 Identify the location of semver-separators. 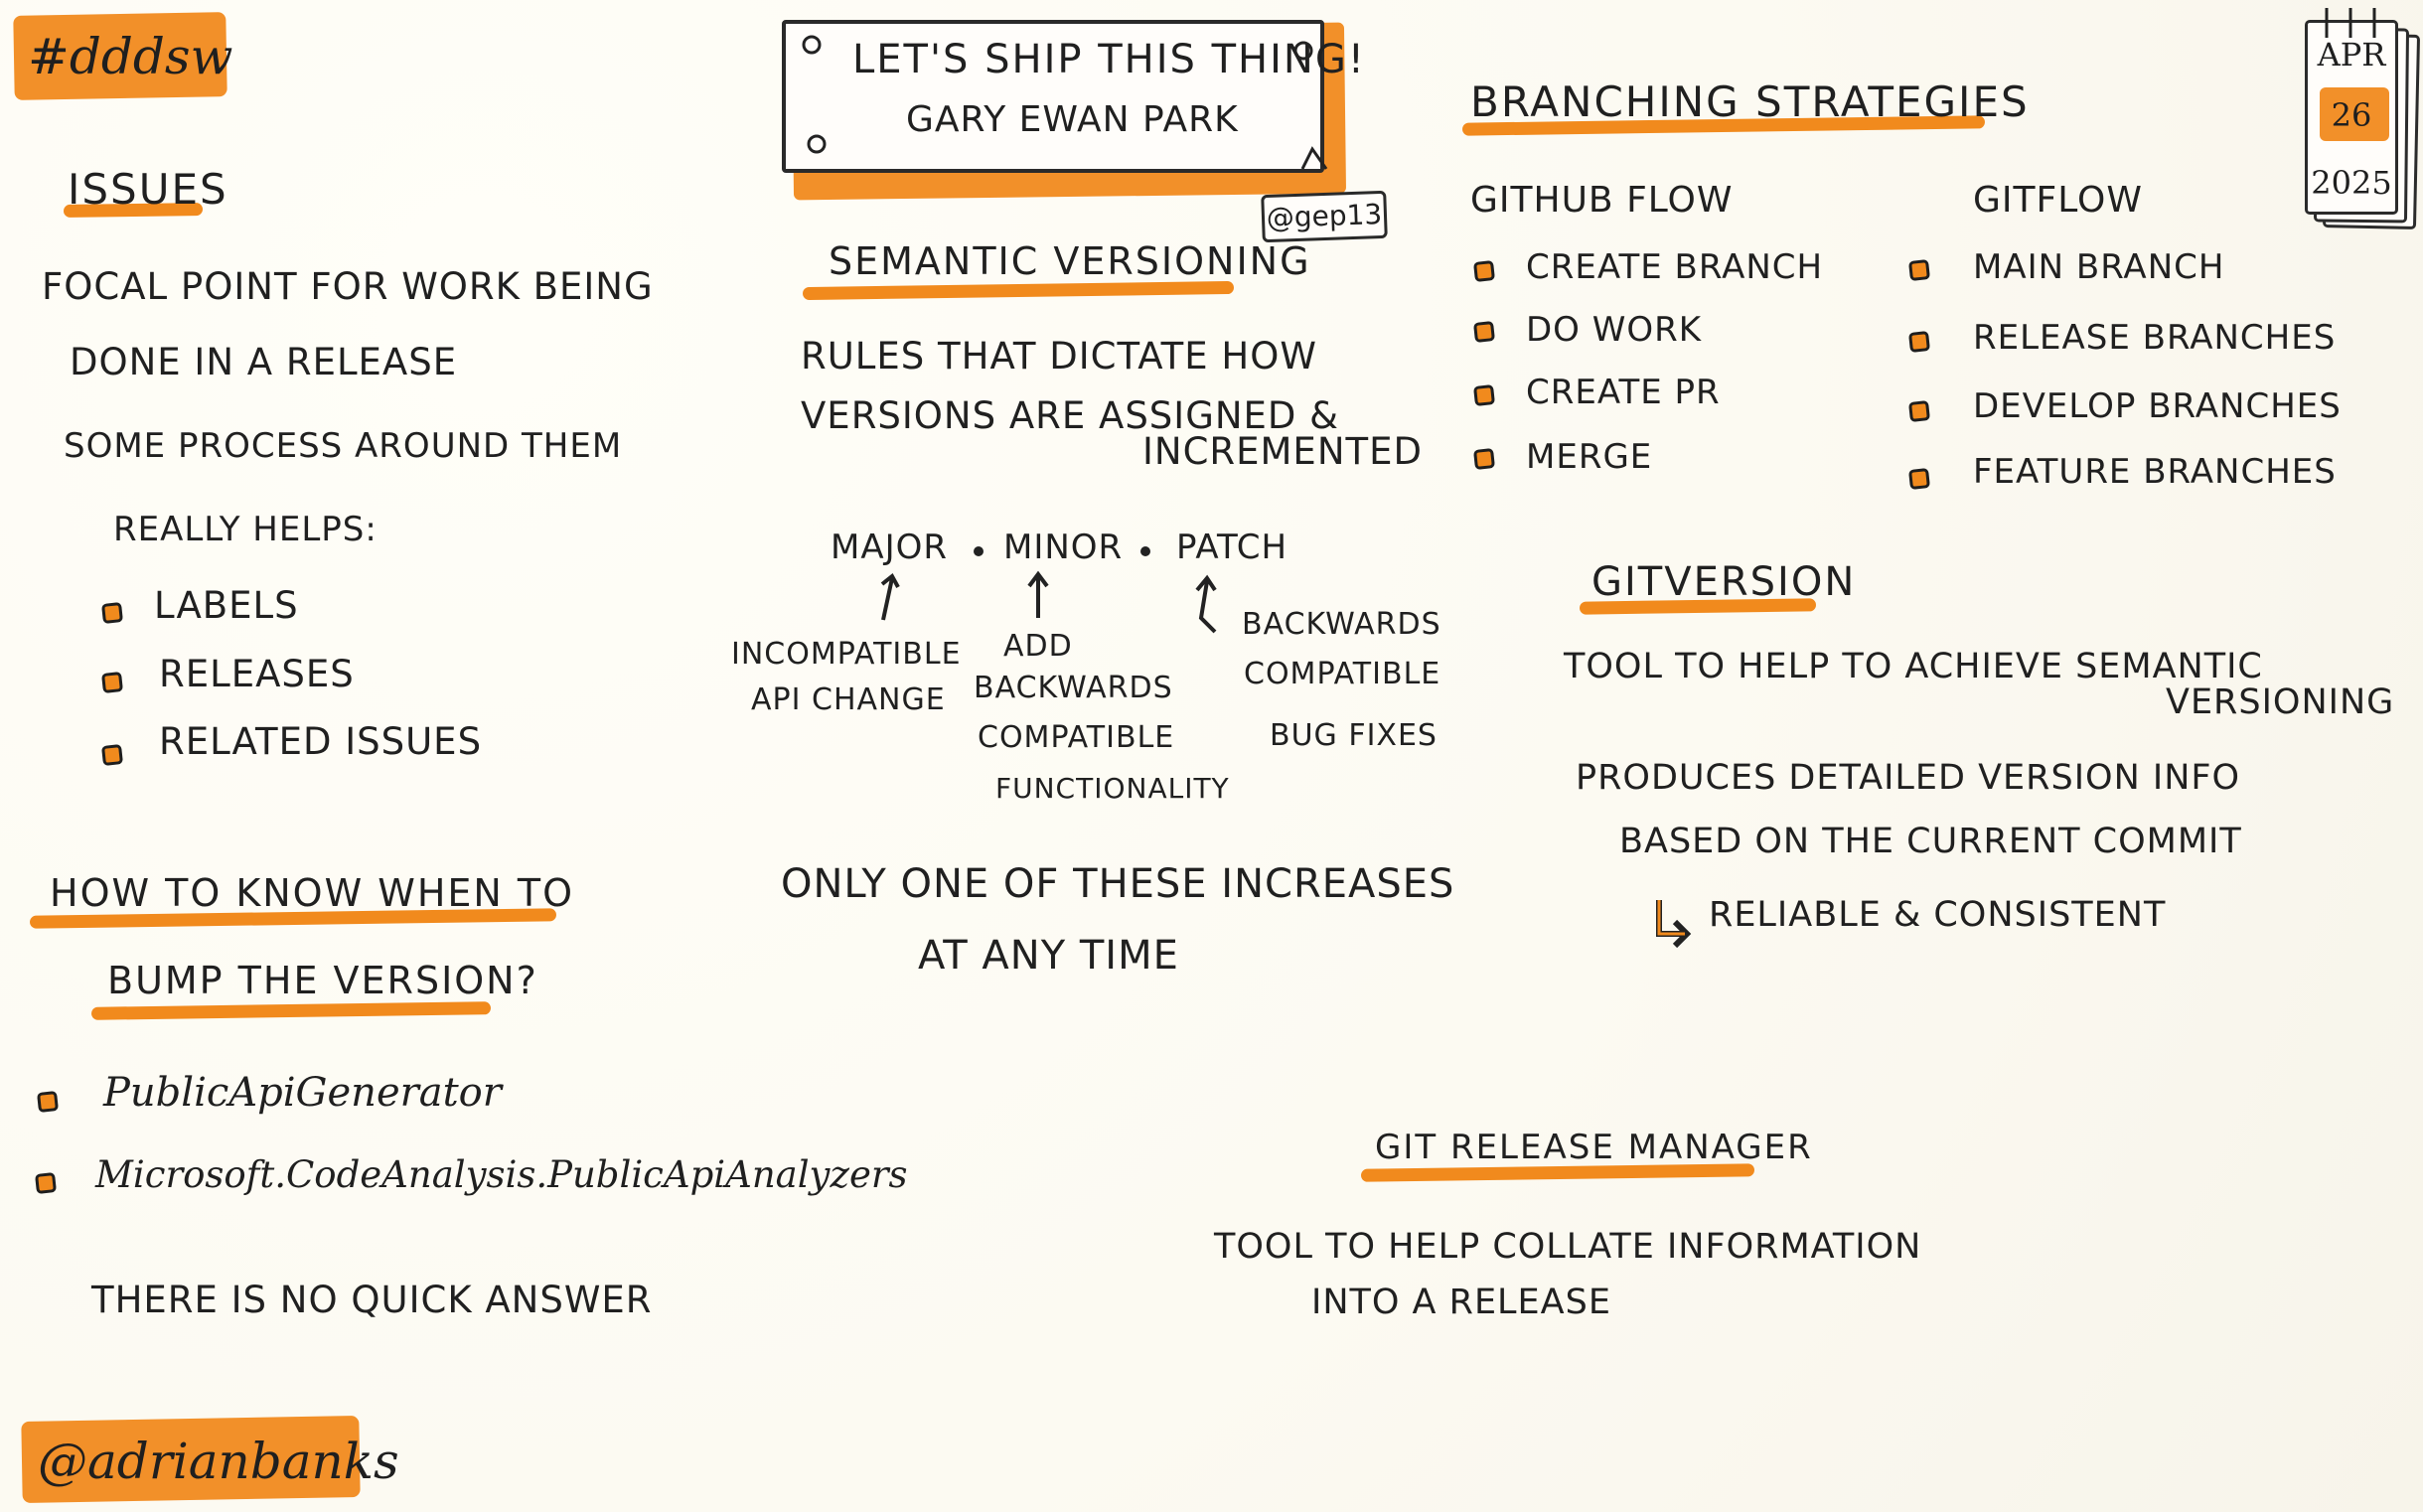
(1062, 551).